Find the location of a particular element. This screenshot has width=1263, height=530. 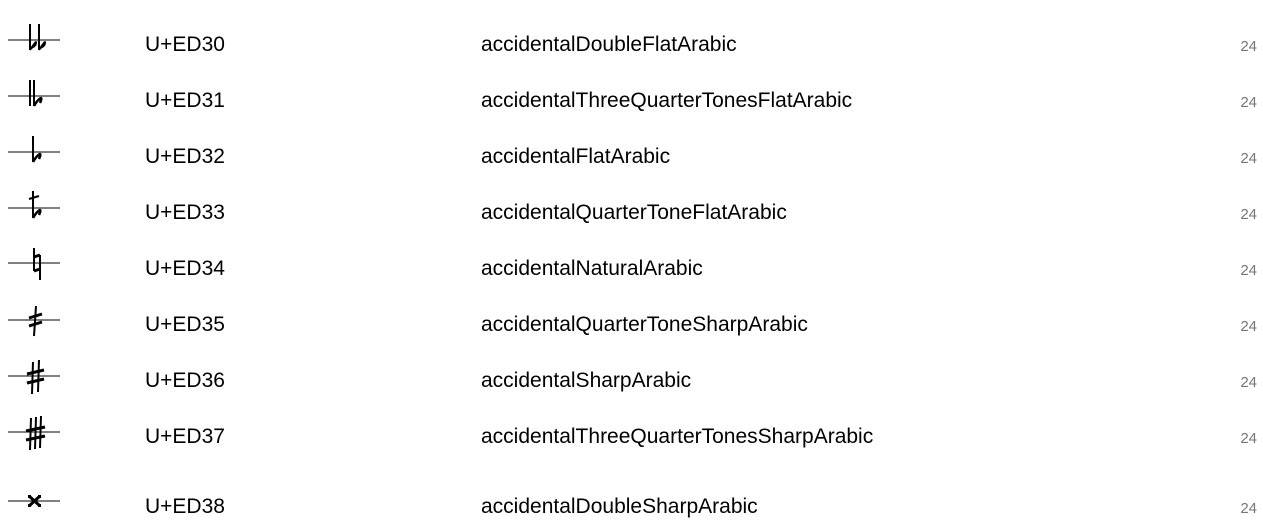

accidental-three-quarter-tones-sharp-arabic-icon is located at coordinates (34, 438).